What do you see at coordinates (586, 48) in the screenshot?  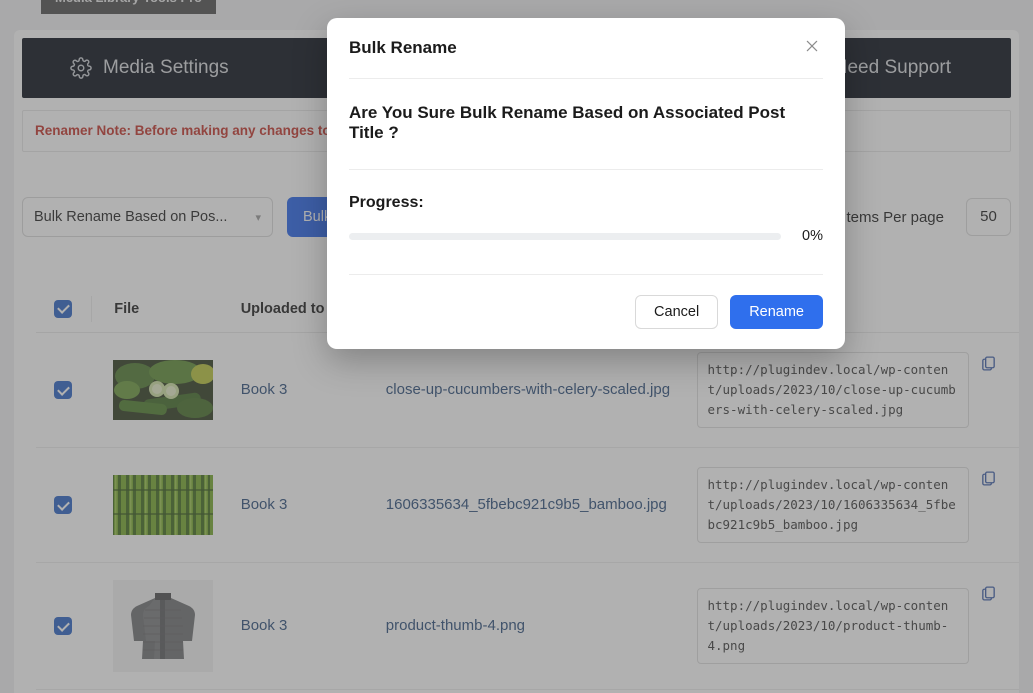 I see `modal-header: Bulk Rename` at bounding box center [586, 48].